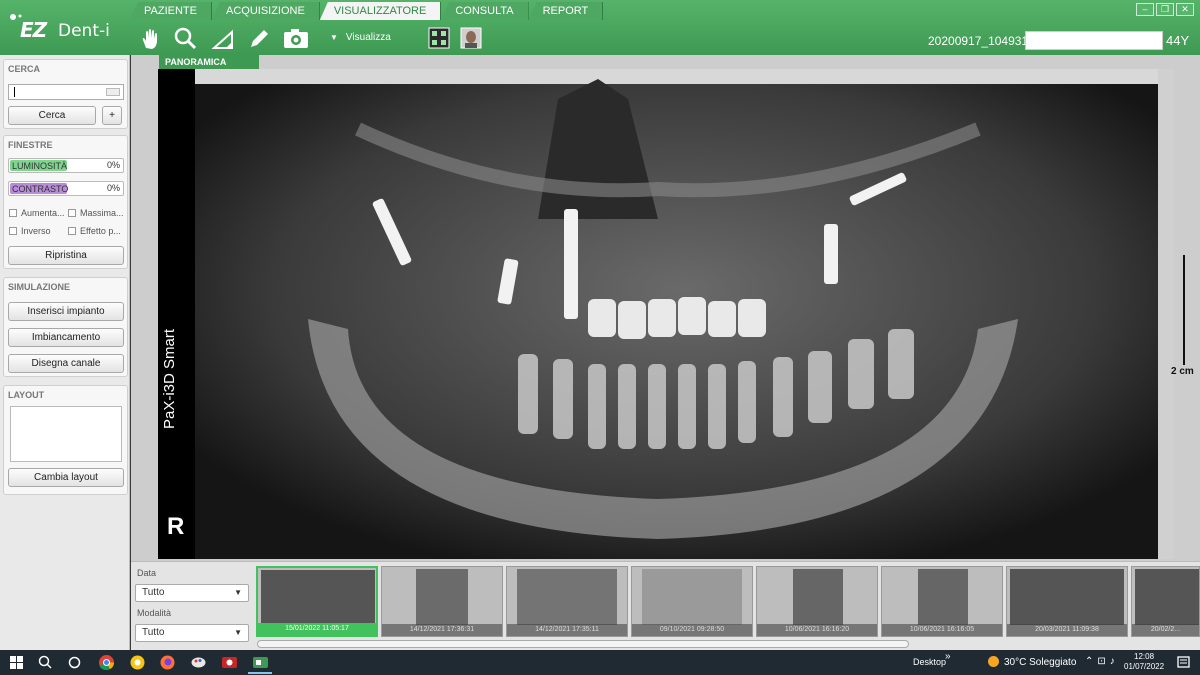 The width and height of the screenshot is (1200, 675). I want to click on add-search-button: +, so click(112, 115).